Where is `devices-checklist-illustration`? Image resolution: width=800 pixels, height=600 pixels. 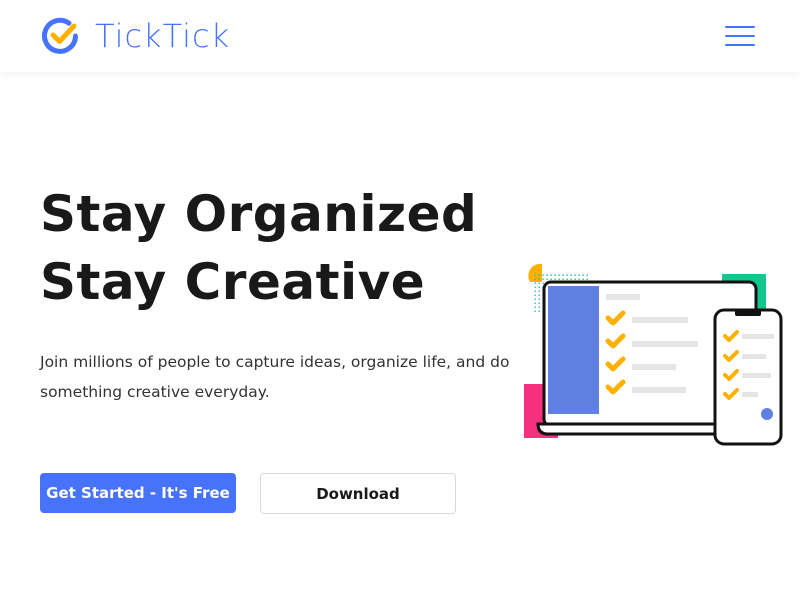
devices-checklist-illustration is located at coordinates (653, 354).